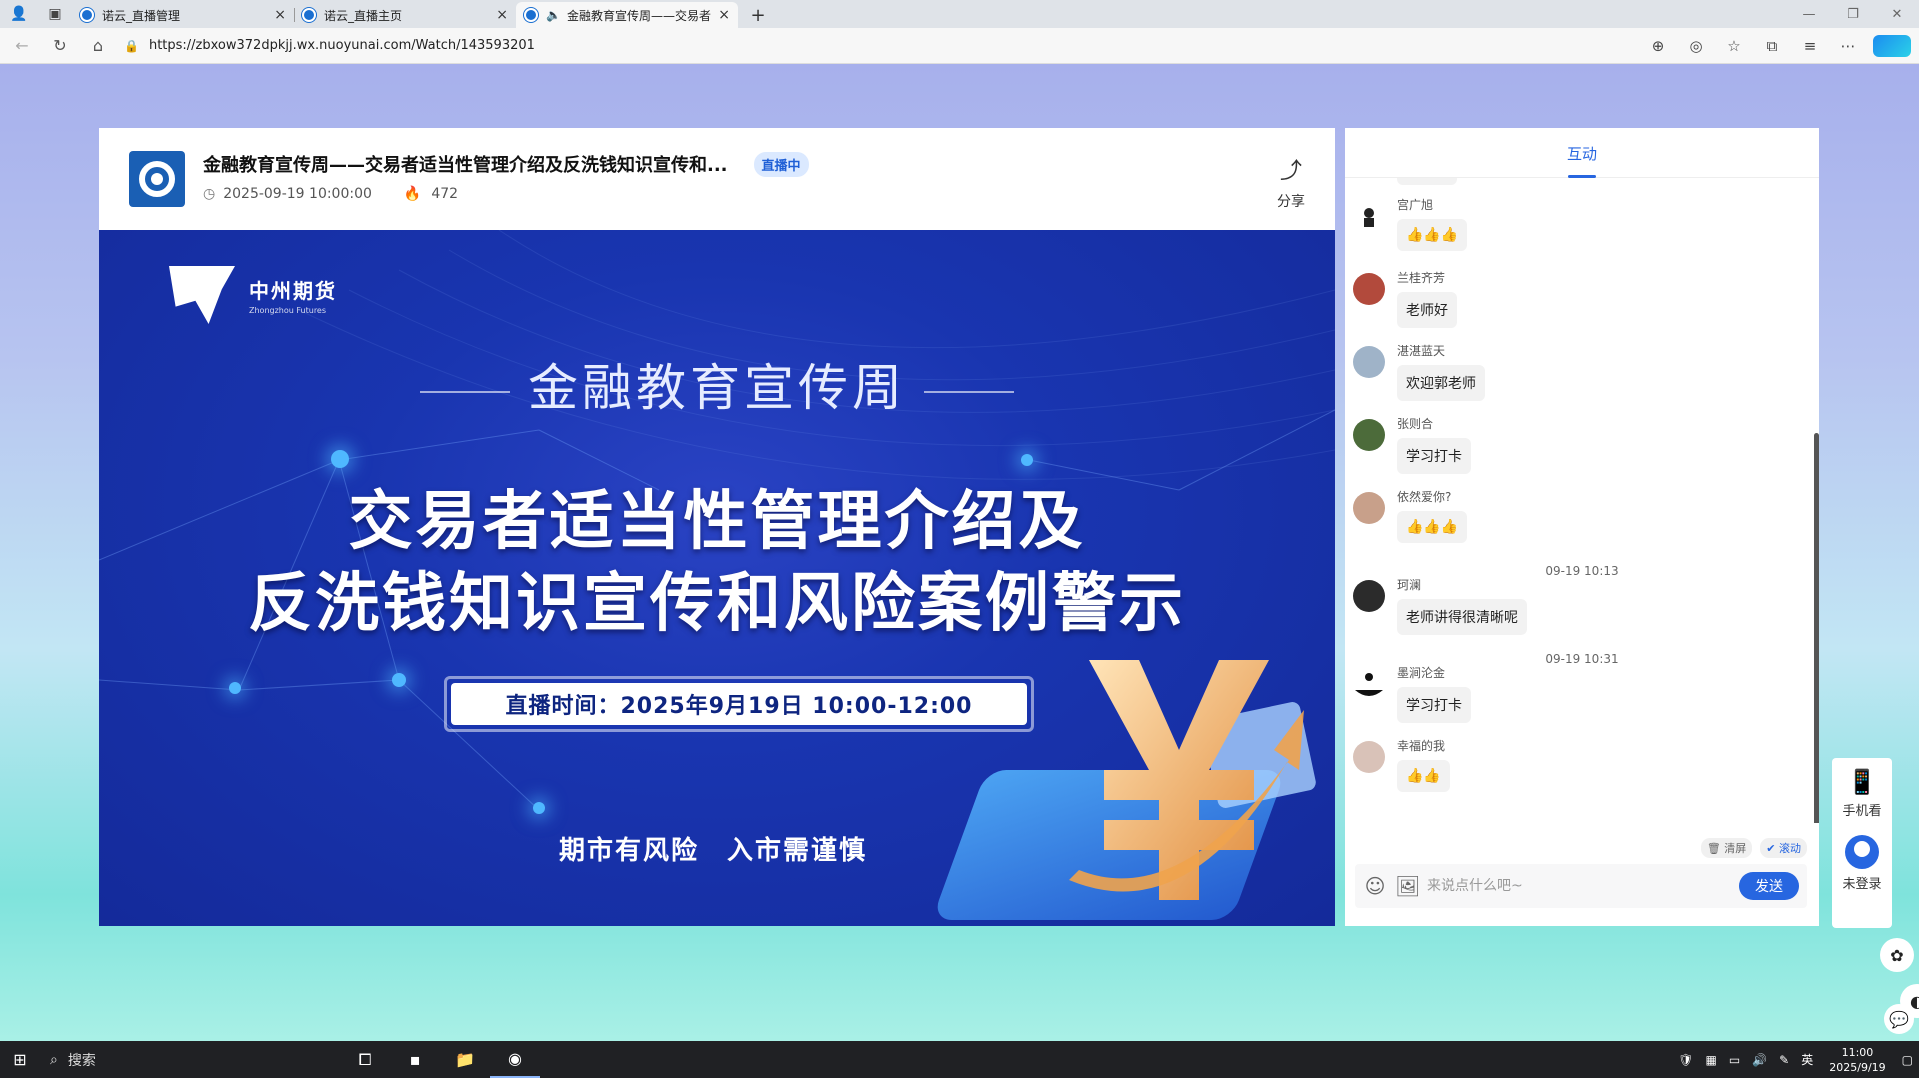 This screenshot has width=1919, height=1078. I want to click on login-button: 未登录, so click(1862, 863).